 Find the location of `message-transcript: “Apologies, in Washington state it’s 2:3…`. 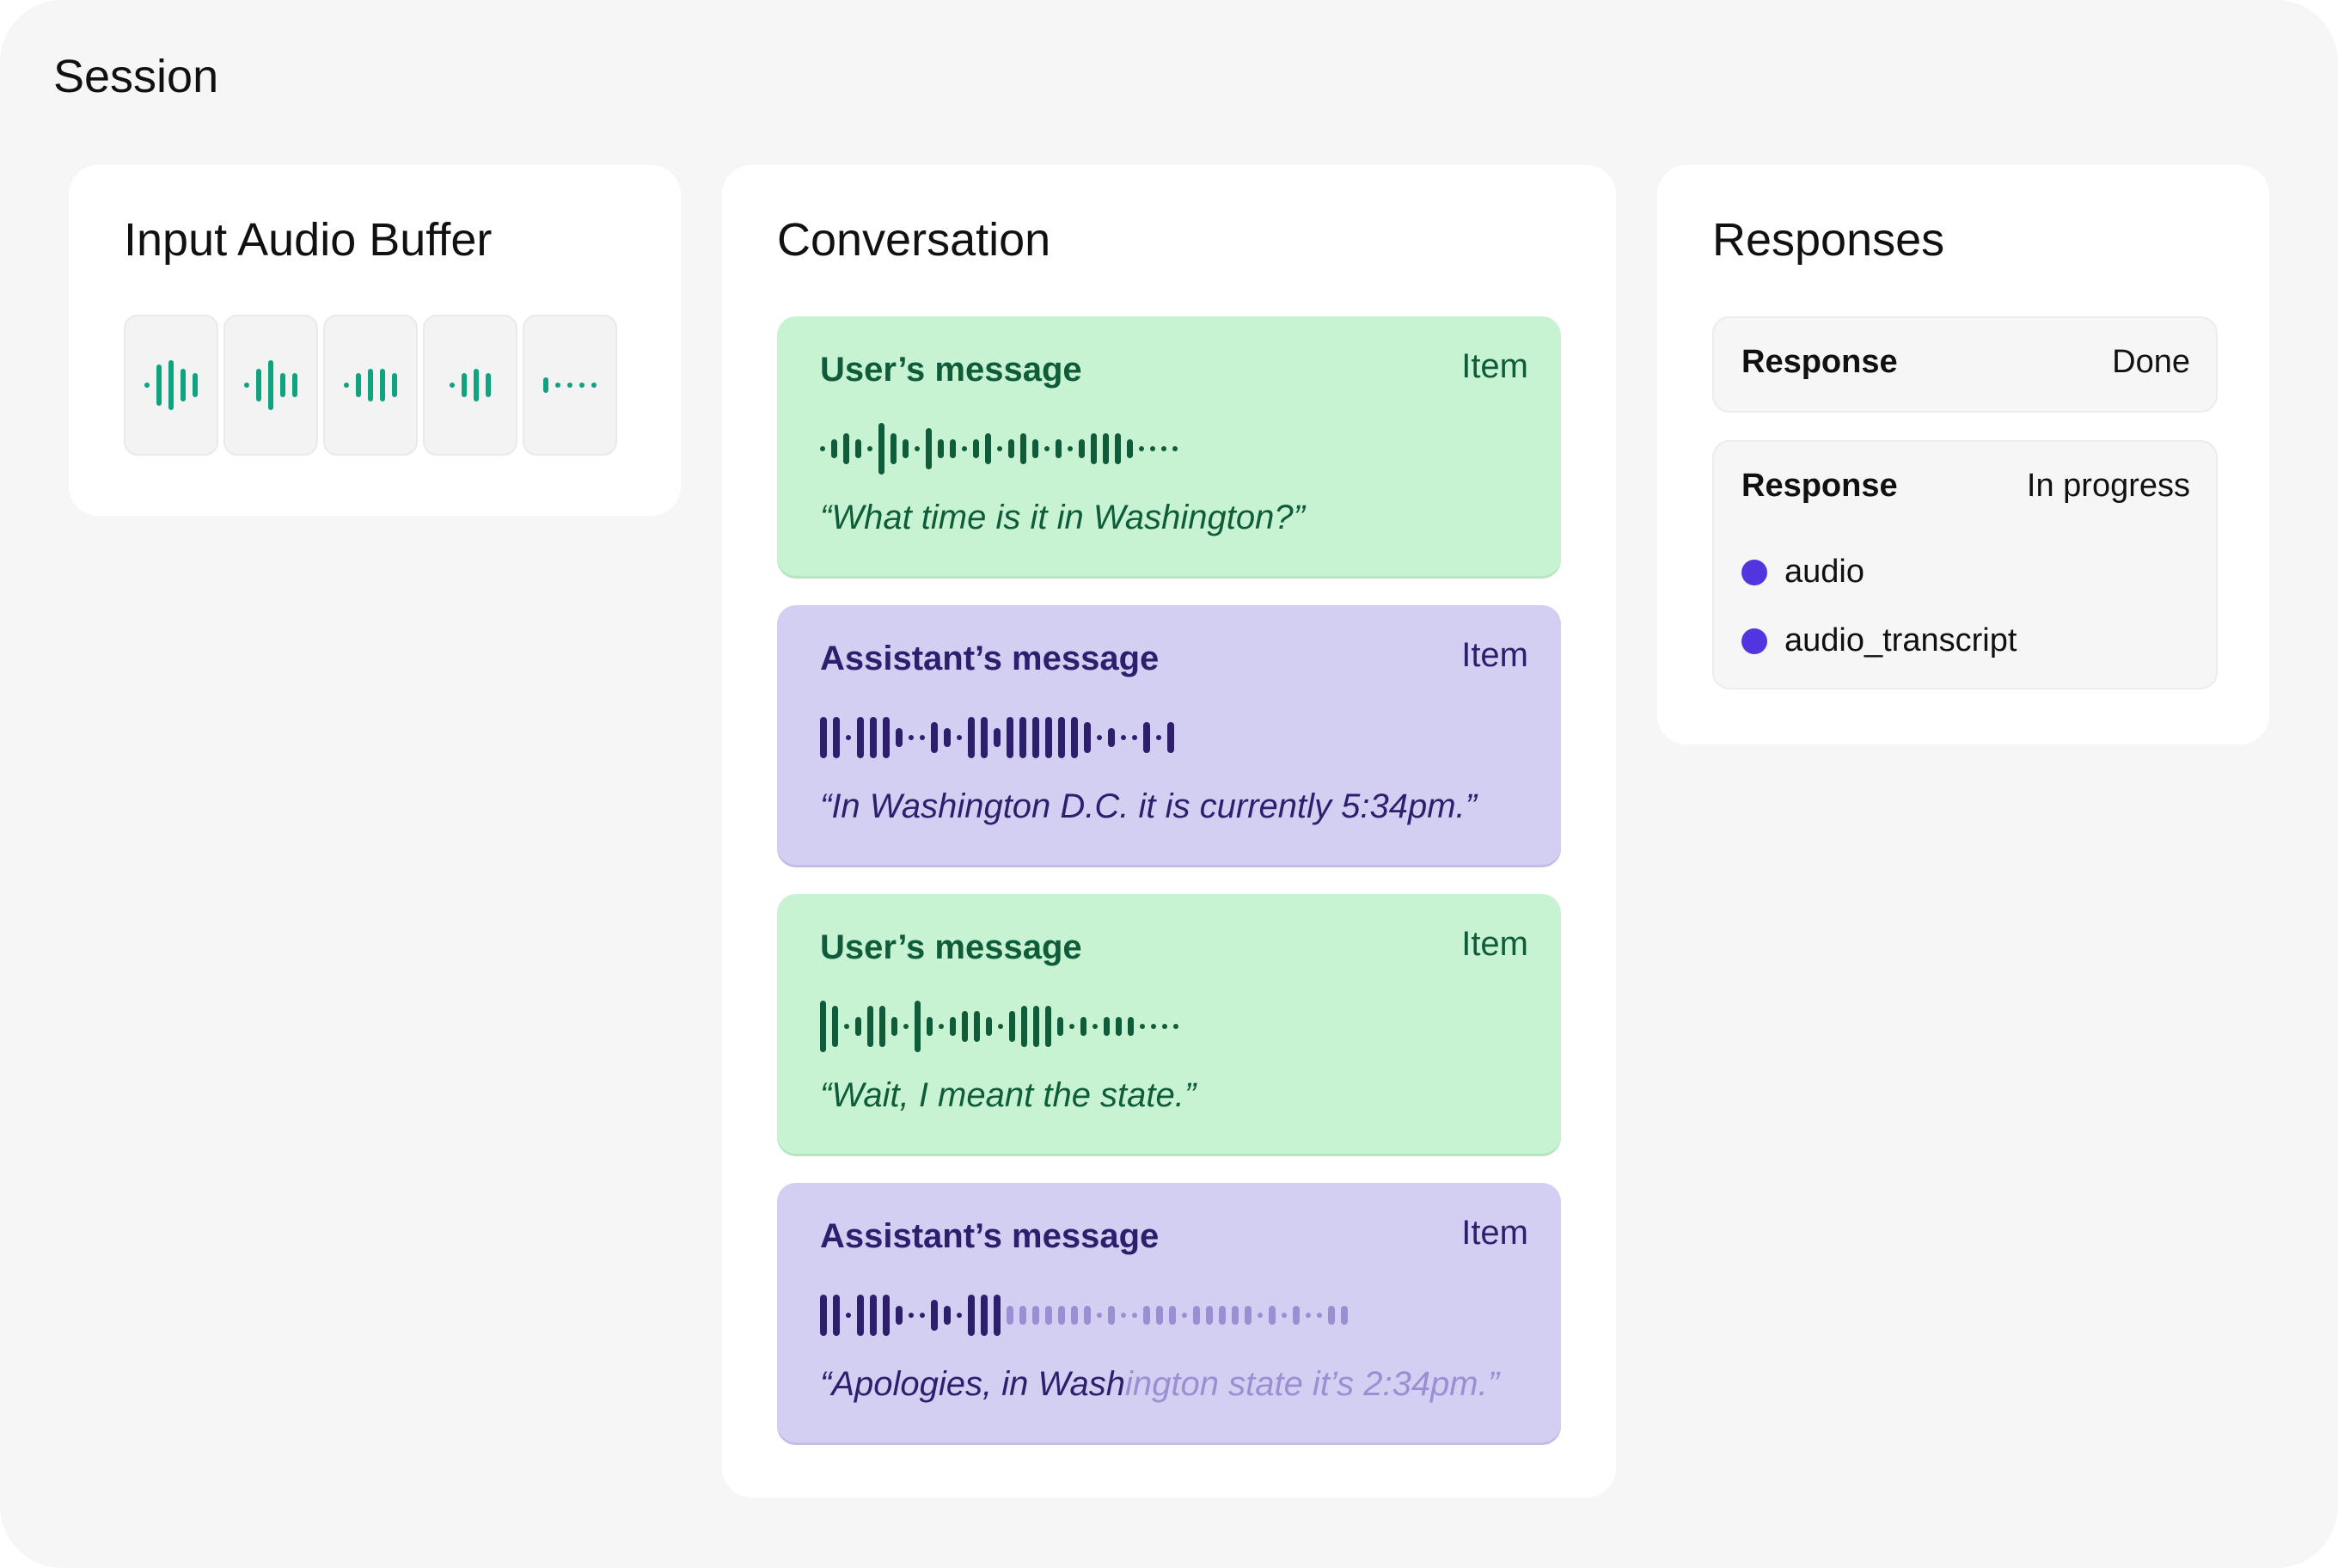

message-transcript: “Apologies, in Washington state it’s 2:3… is located at coordinates (1160, 1384).